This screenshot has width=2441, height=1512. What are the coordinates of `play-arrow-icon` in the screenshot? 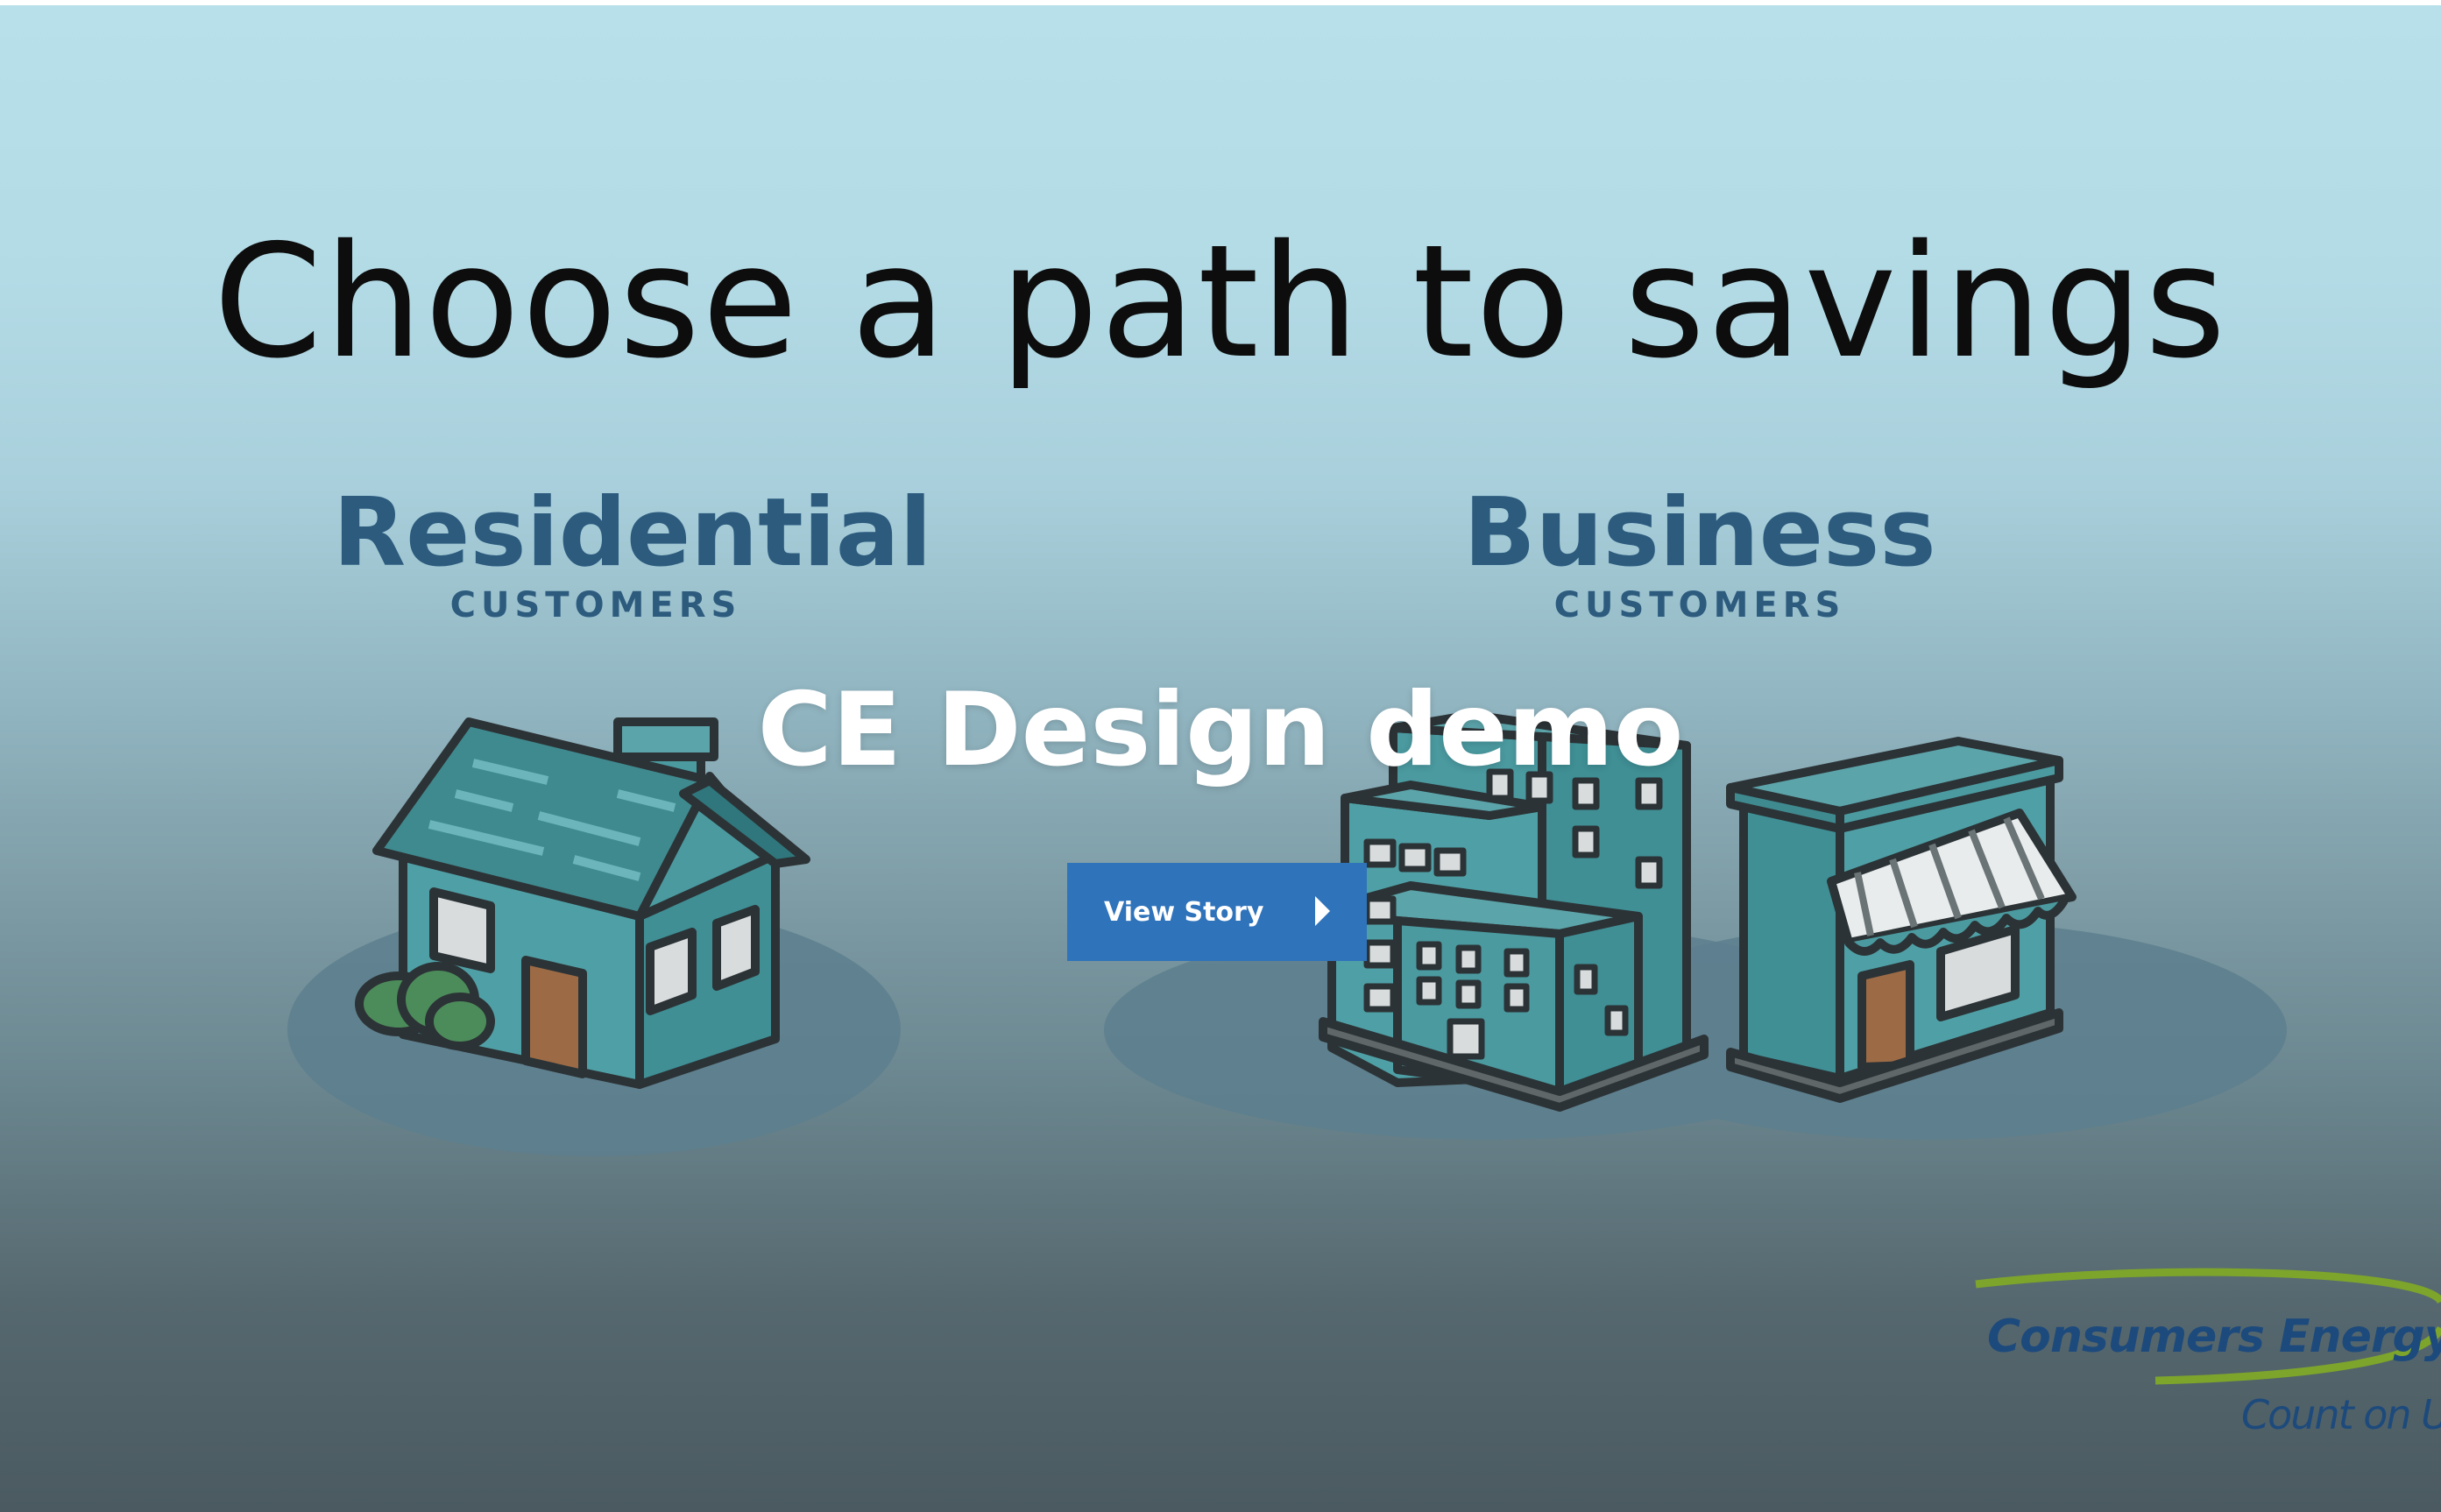 It's located at (1323, 911).